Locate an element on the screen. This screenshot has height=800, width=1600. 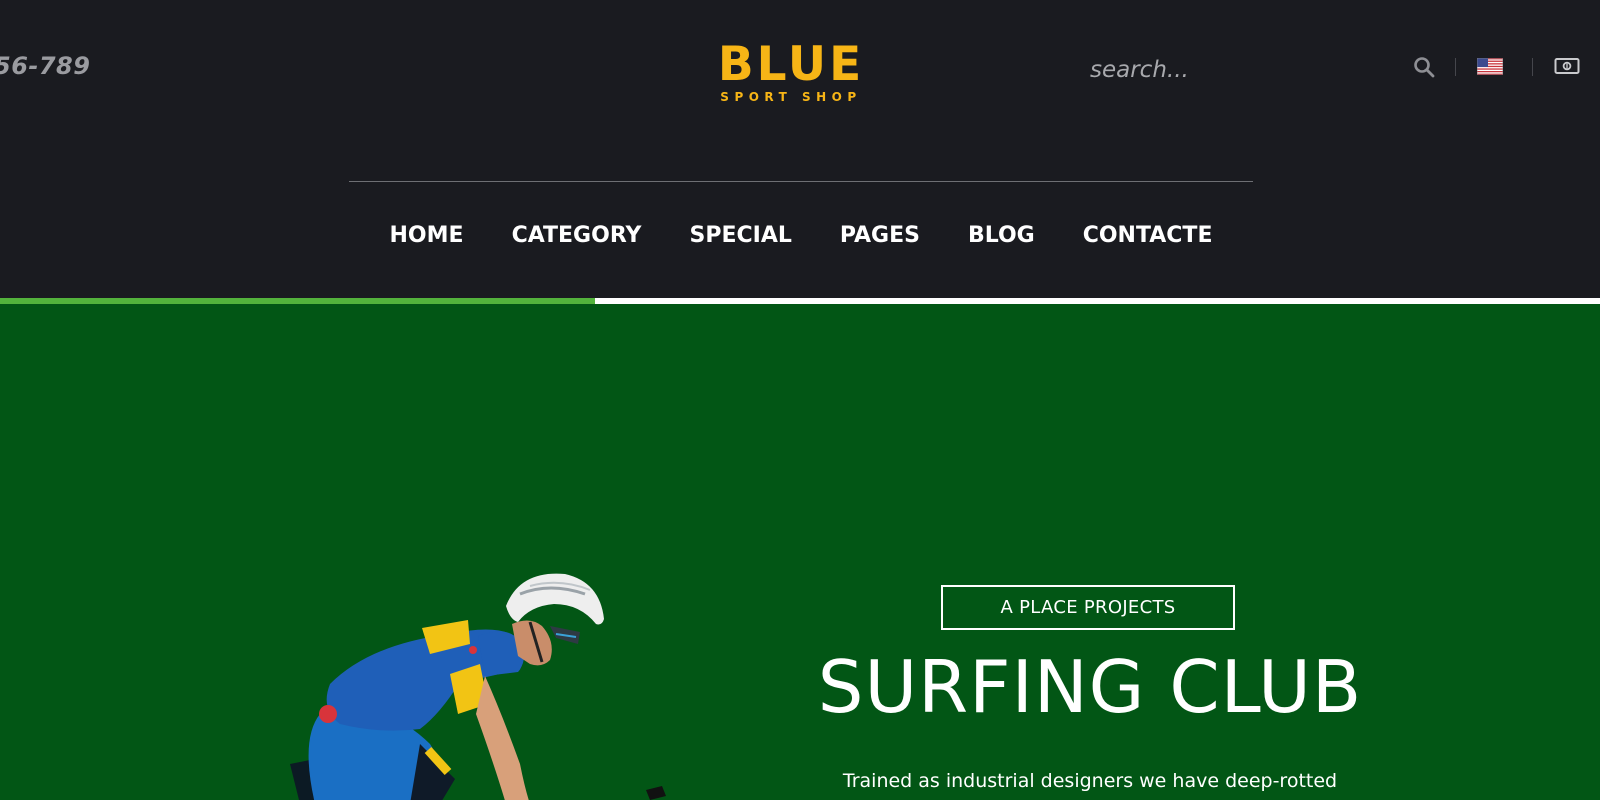
nav-item-contacte: CONTACTE is located at coordinates (1148, 235).